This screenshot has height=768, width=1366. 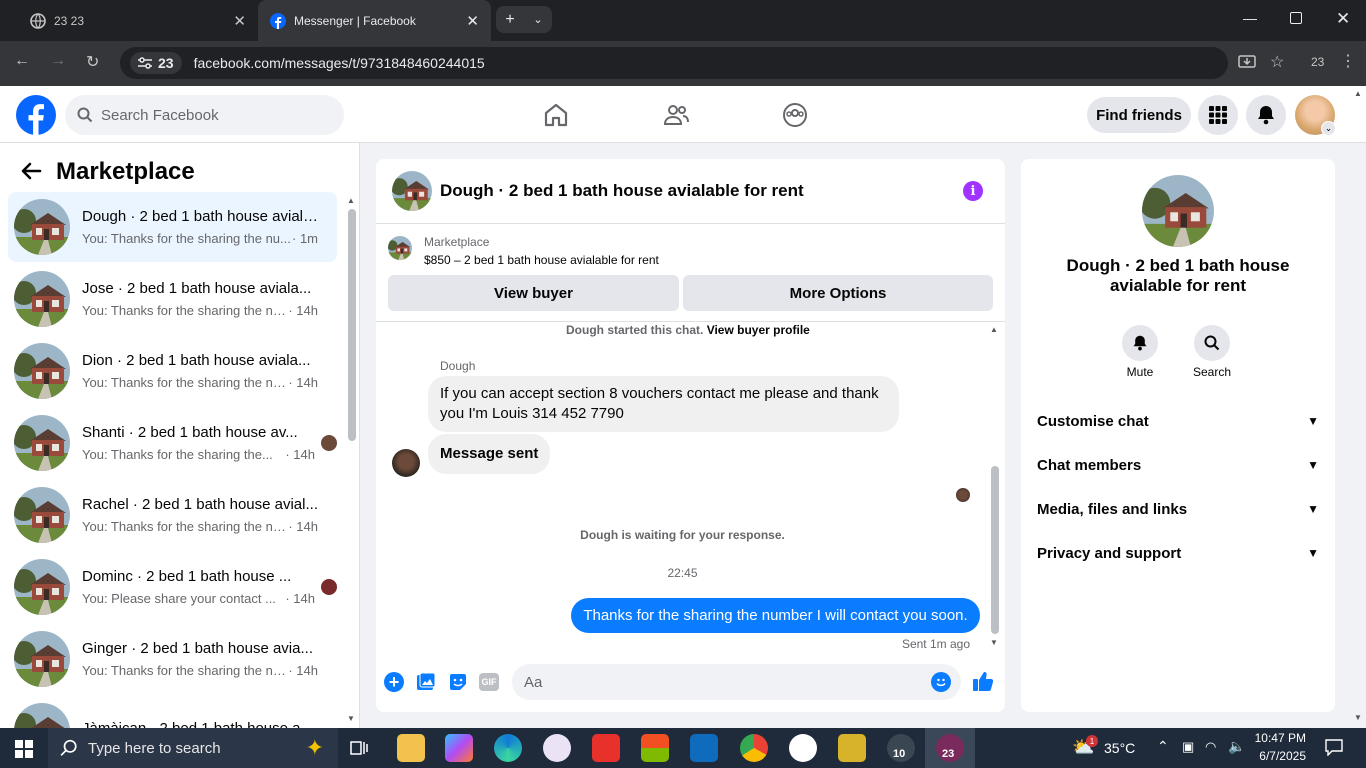 I want to click on browser-tab-inactive: 23 23 ✕, so click(x=138, y=20).